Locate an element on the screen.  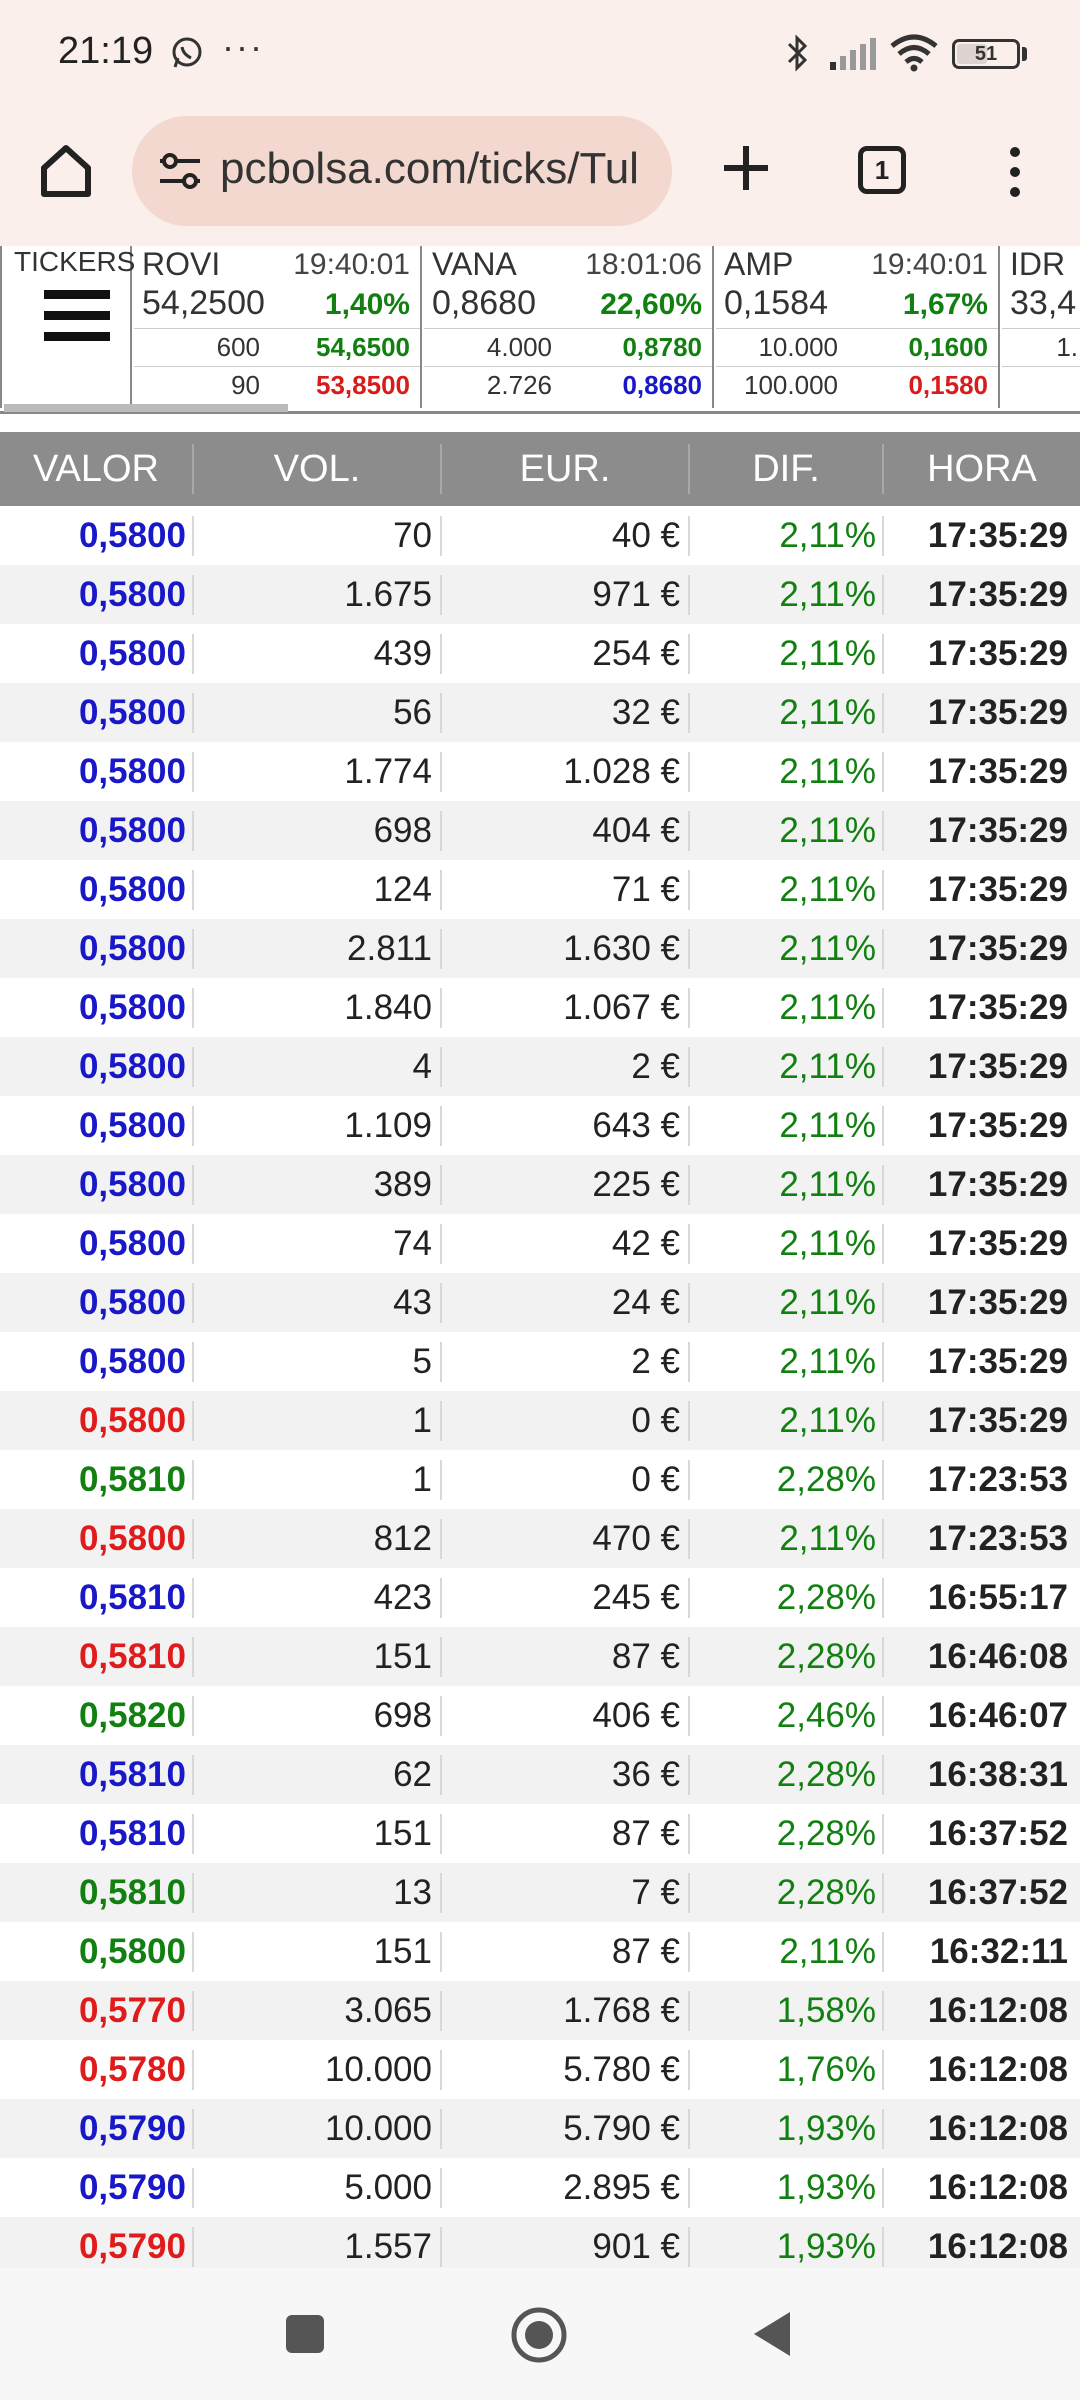
recent-apps-icon is located at coordinates (305, 2334).